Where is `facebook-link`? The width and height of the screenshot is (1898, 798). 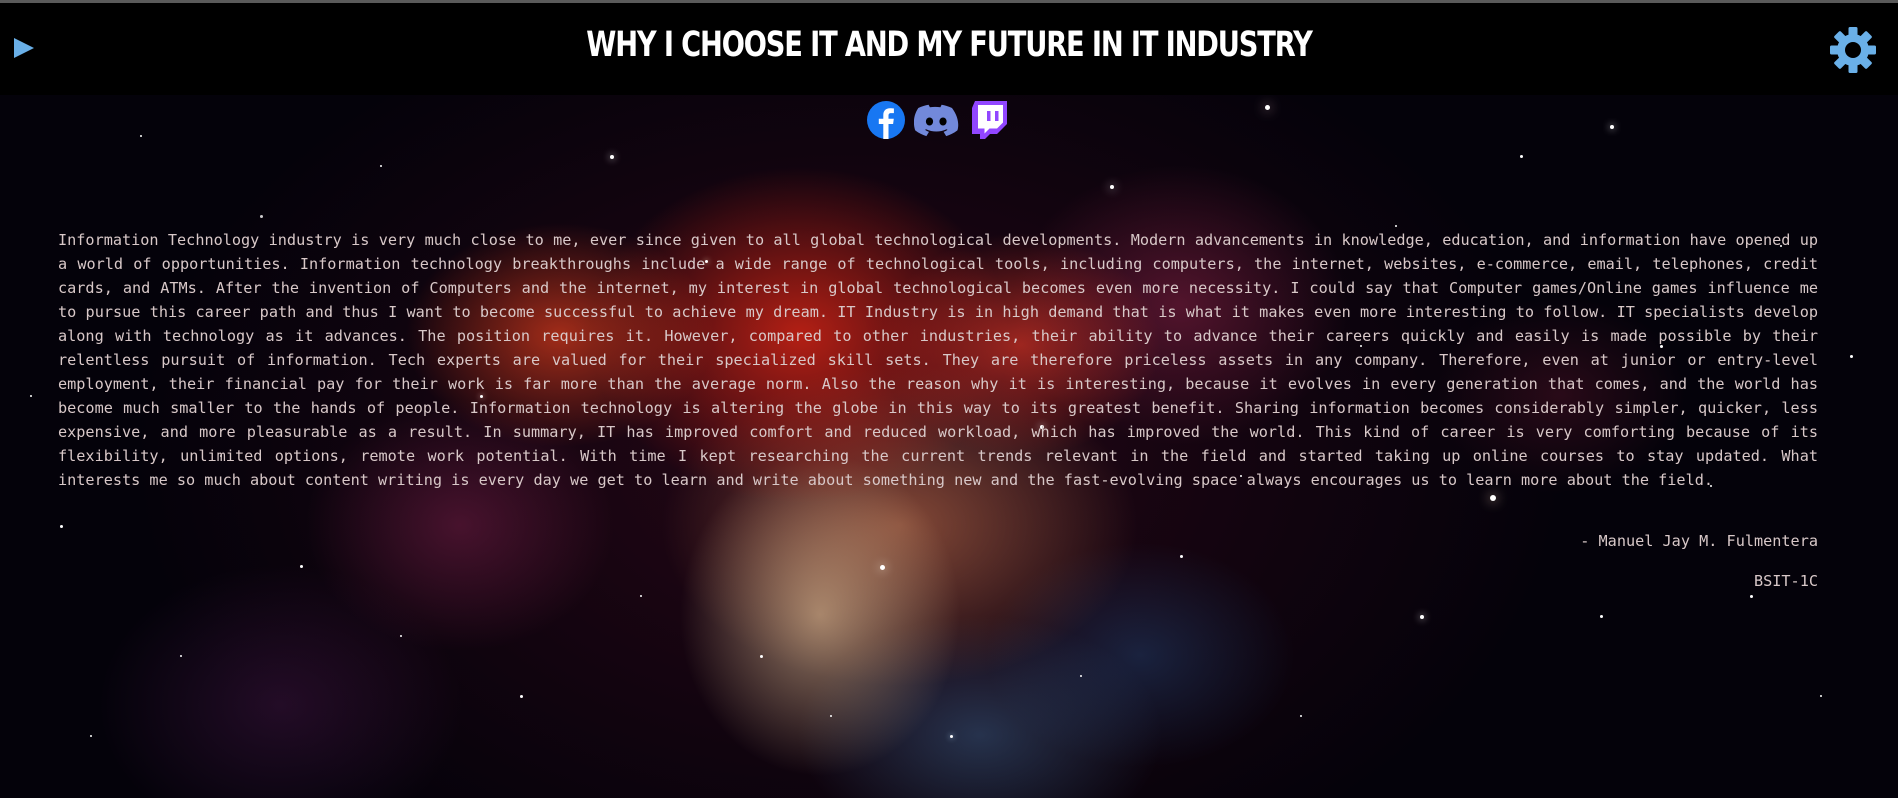
facebook-link is located at coordinates (886, 120).